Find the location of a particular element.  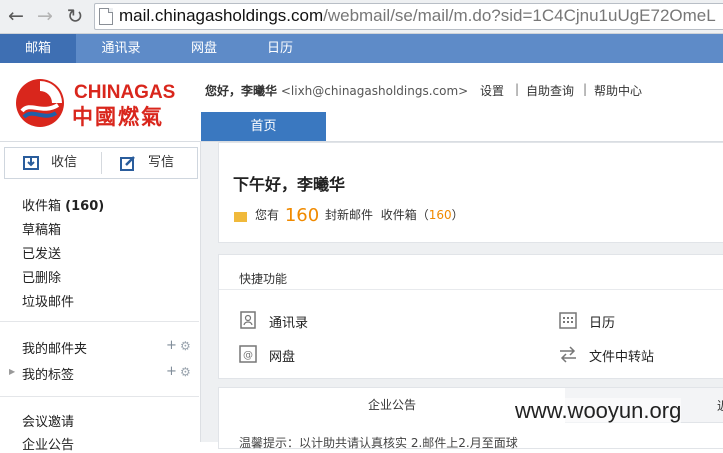

settings-link: 设置 is located at coordinates (492, 90).